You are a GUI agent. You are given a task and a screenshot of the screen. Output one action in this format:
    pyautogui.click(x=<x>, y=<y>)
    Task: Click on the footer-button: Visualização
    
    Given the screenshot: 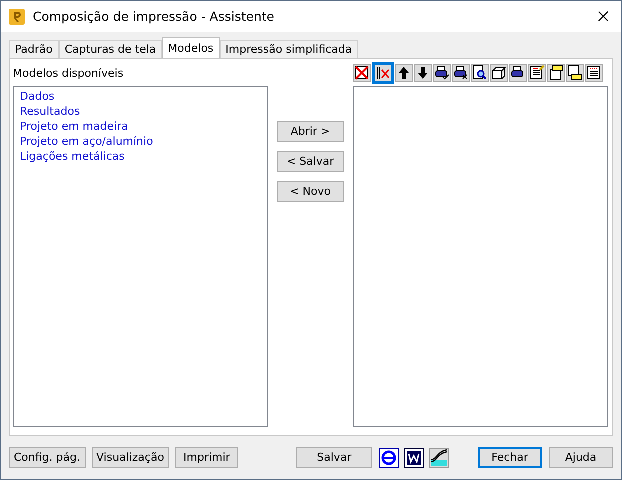 What is the action you would take?
    pyautogui.click(x=131, y=457)
    